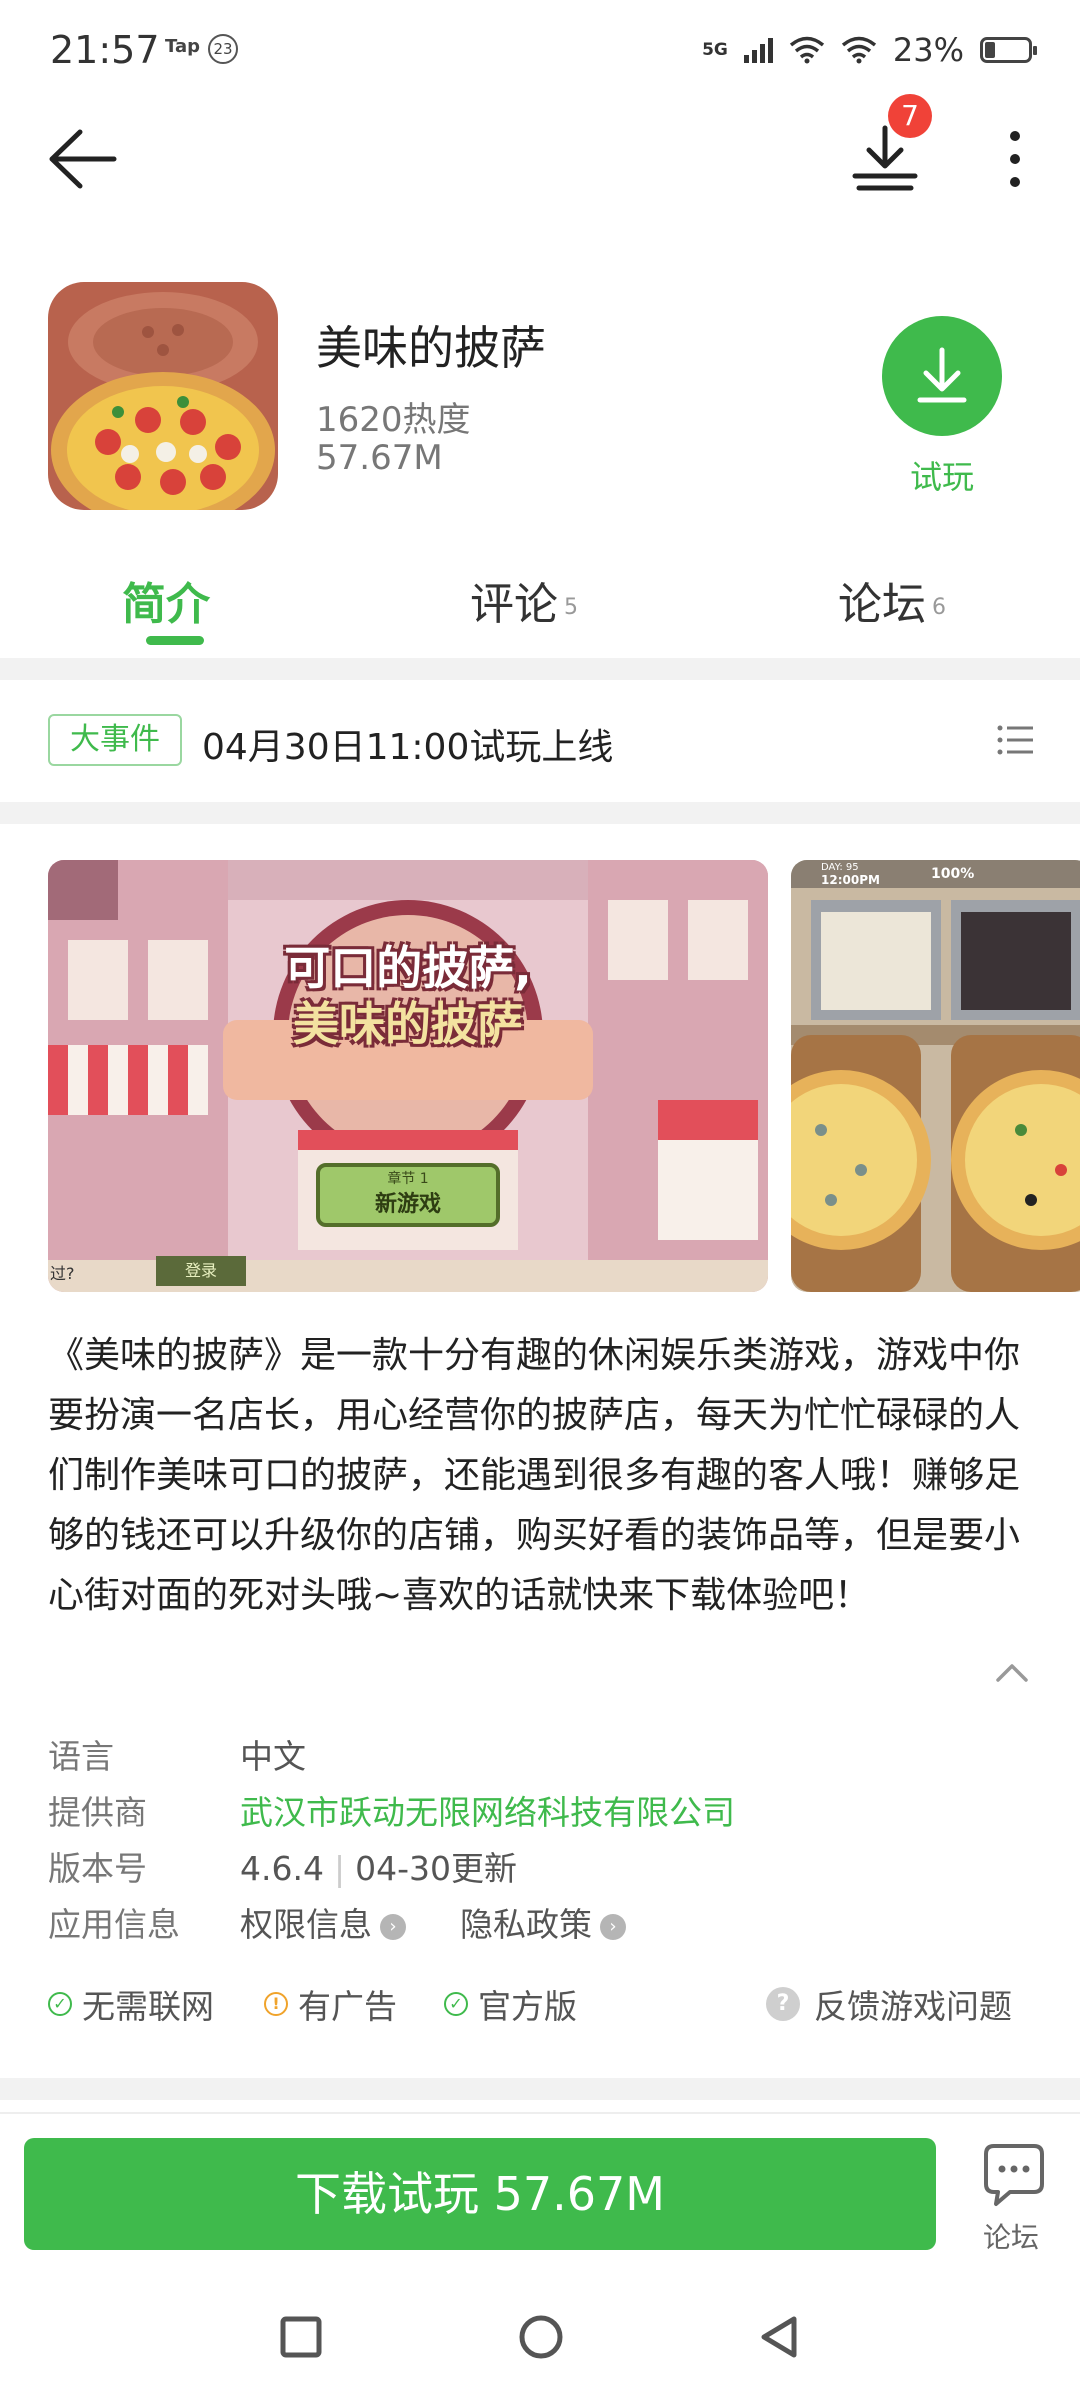 This screenshot has height=2400, width=1080. I want to click on warning-circle-icon: !, so click(276, 2004).